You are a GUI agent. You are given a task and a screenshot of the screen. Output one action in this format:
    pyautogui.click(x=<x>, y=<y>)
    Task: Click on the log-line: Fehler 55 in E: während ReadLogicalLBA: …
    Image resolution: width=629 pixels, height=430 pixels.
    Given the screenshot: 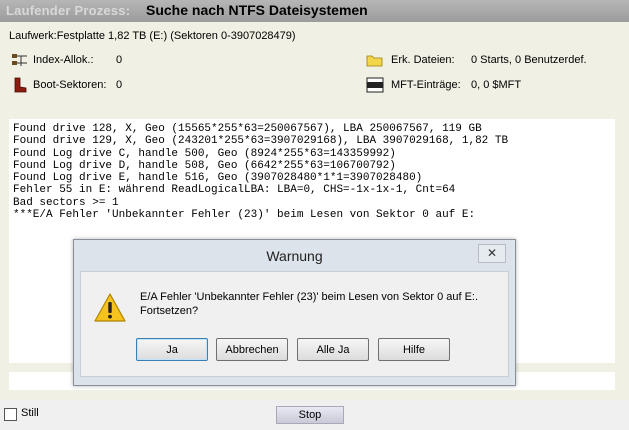 What is the action you would take?
    pyautogui.click(x=234, y=190)
    